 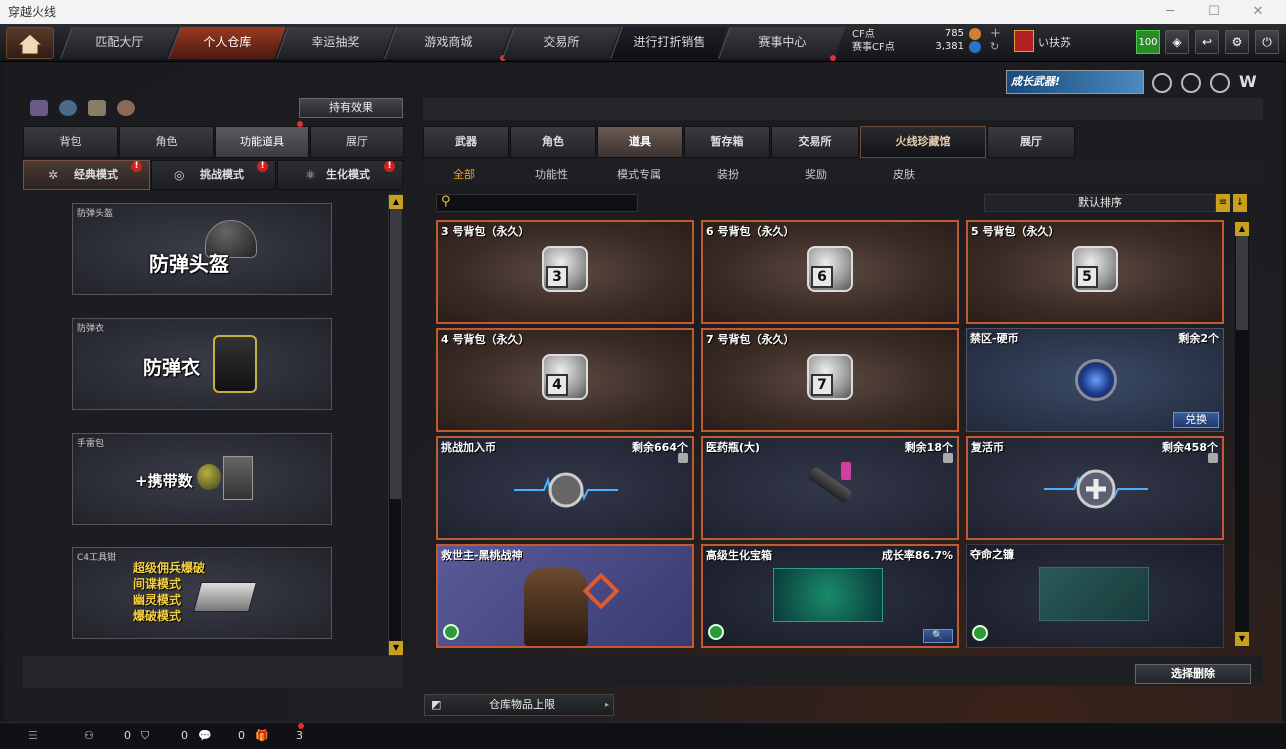 I want to click on shield-status-icon: ⛉, so click(x=145, y=736).